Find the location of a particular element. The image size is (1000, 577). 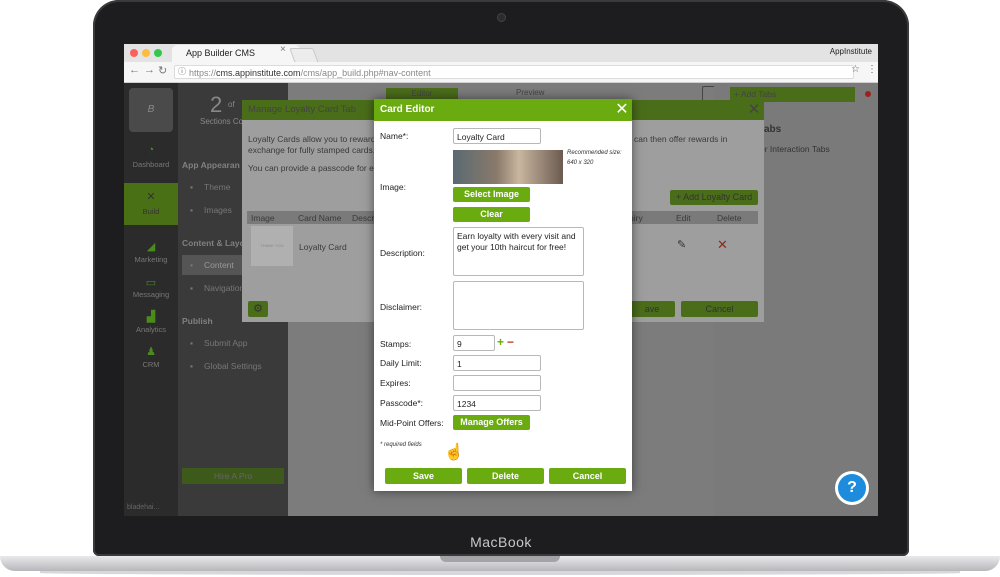

col-edit: Edit is located at coordinates (683, 218).